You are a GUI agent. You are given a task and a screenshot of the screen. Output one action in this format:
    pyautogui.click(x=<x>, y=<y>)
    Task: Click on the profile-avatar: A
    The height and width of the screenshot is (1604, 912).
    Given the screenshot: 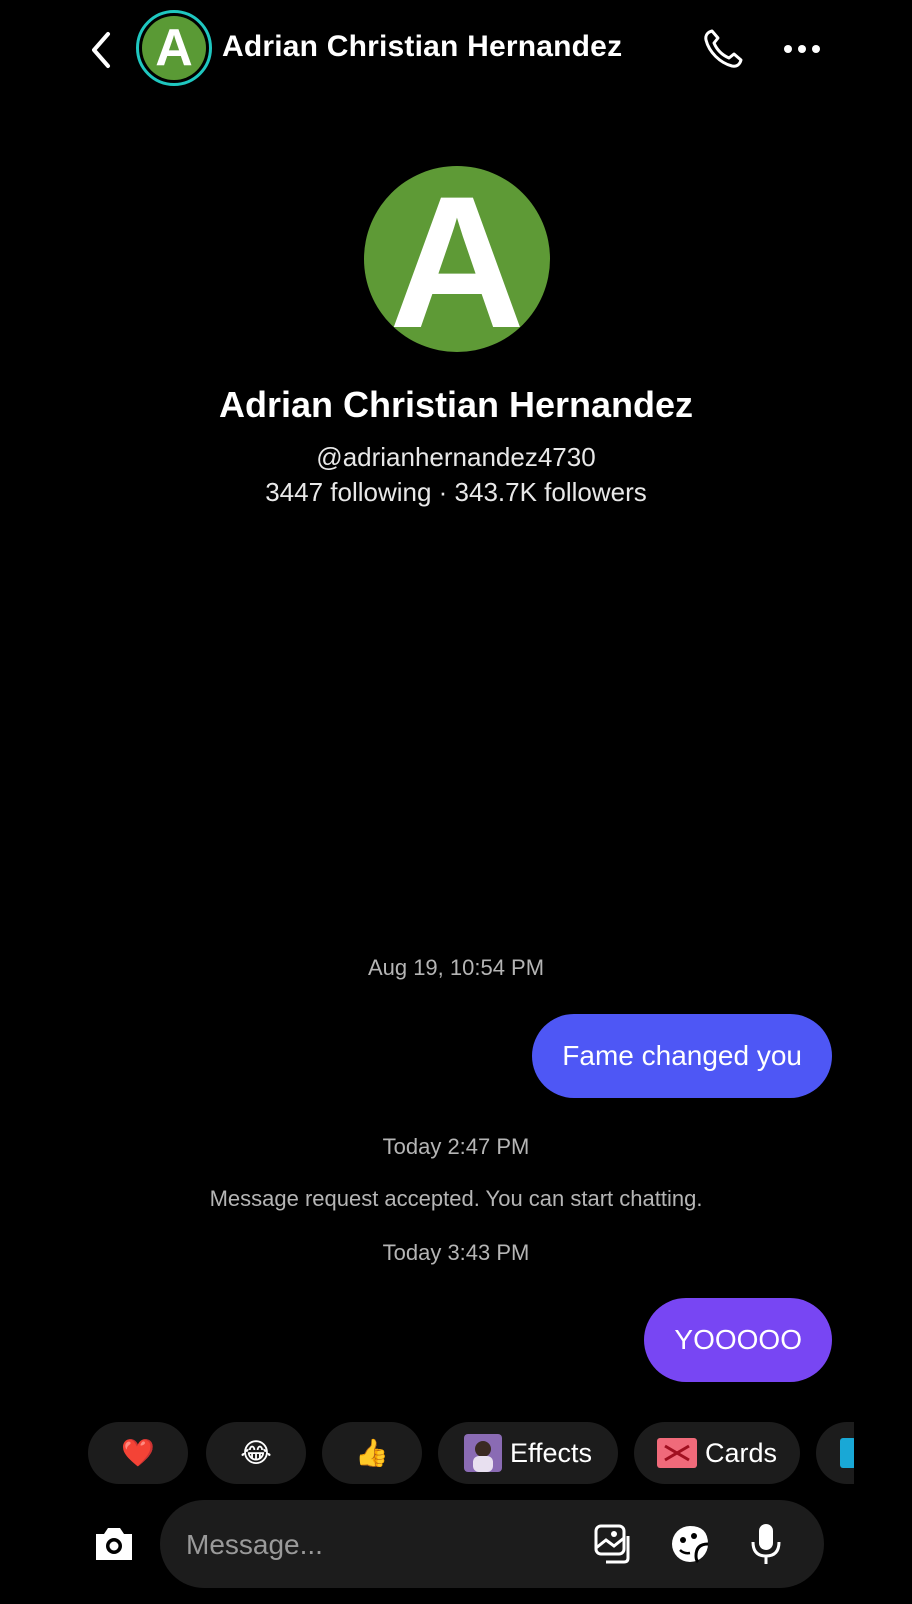 What is the action you would take?
    pyautogui.click(x=457, y=259)
    